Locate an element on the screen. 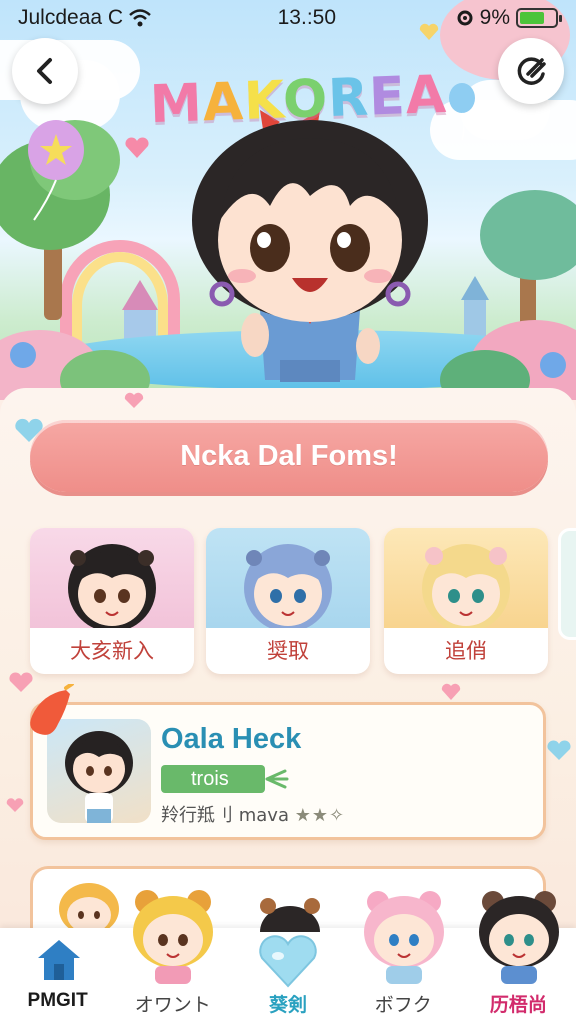 The width and height of the screenshot is (576, 1024). nav-item-home: PMGIT is located at coordinates (57, 976).